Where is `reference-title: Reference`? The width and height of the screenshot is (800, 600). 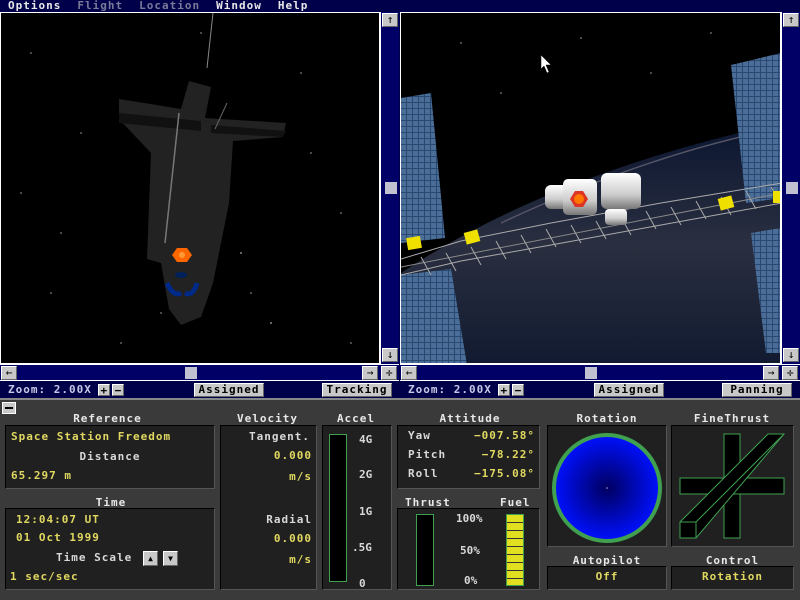 reference-title: Reference is located at coordinates (107, 418).